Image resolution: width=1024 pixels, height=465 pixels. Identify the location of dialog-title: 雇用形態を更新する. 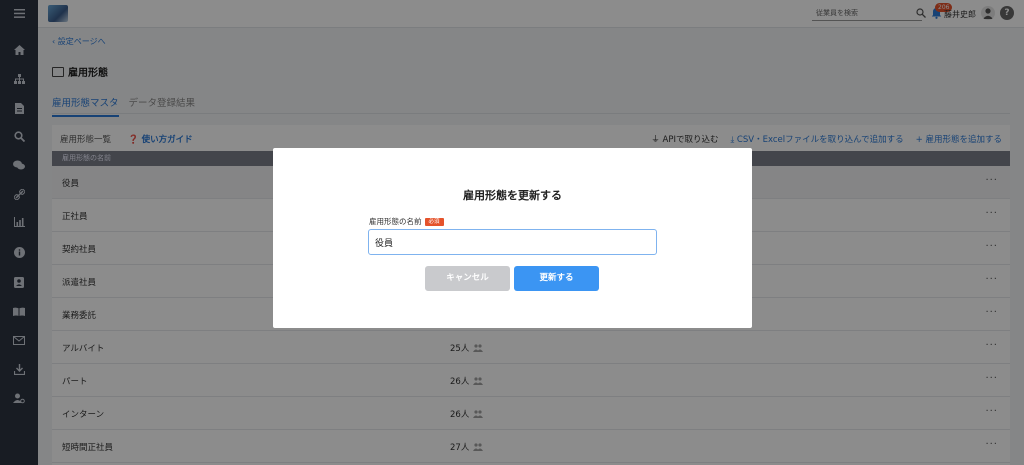
(512, 195).